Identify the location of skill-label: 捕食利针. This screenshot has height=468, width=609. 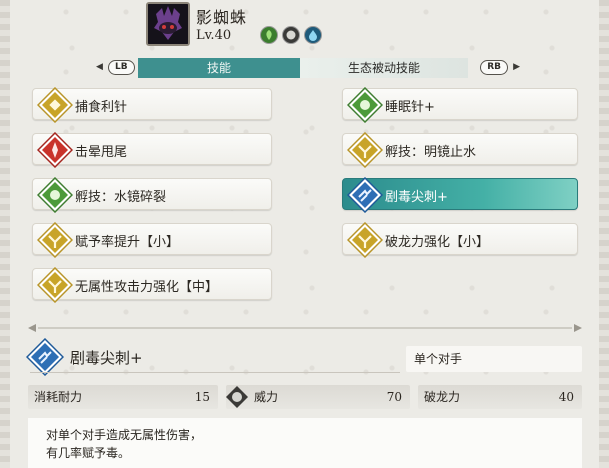
(101, 107).